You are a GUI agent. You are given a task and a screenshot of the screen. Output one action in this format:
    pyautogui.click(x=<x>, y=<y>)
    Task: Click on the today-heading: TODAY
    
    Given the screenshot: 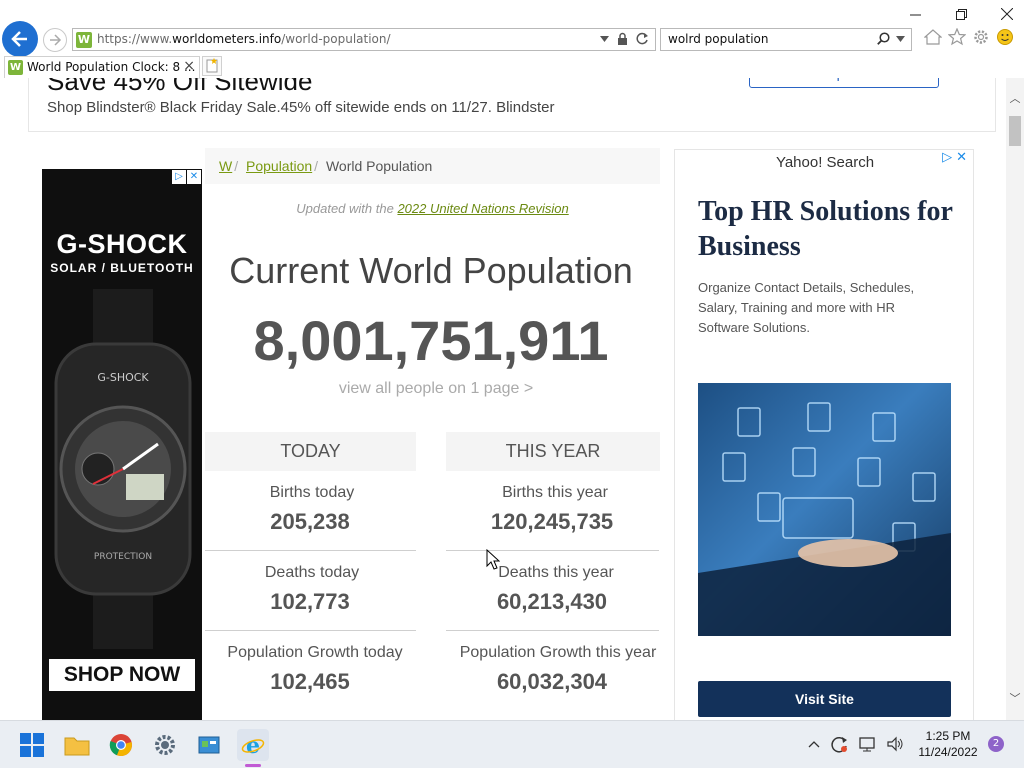 What is the action you would take?
    pyautogui.click(x=310, y=451)
    